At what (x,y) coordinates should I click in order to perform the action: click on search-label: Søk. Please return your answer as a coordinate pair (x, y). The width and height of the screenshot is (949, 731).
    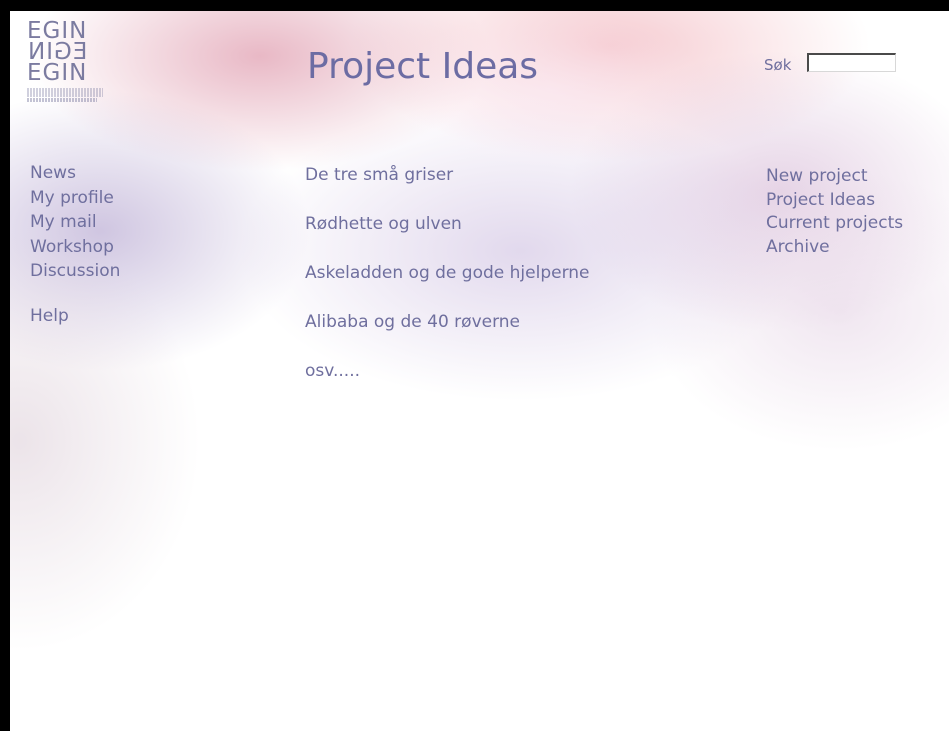
    Looking at the image, I should click on (778, 65).